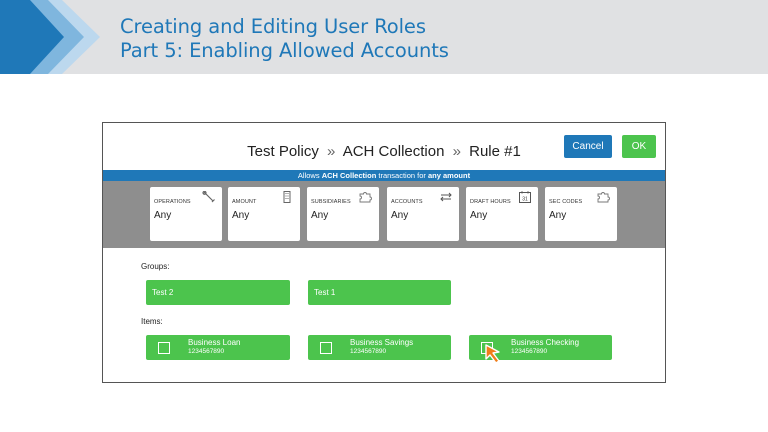  I want to click on item-name: Business Checking, so click(545, 342).